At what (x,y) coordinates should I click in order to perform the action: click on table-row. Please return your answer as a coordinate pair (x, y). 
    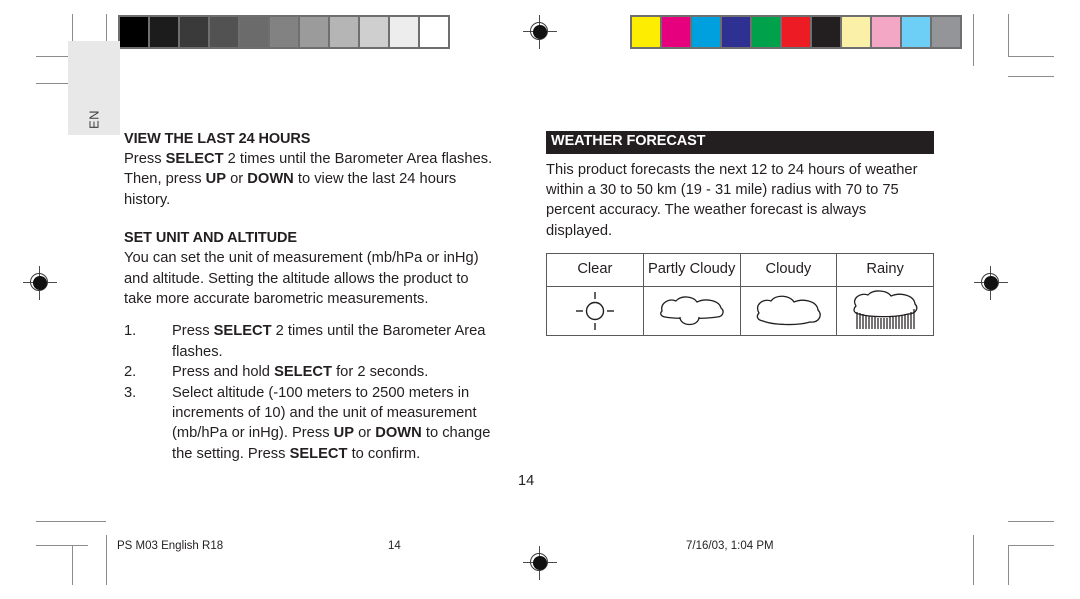
    Looking at the image, I should click on (740, 311).